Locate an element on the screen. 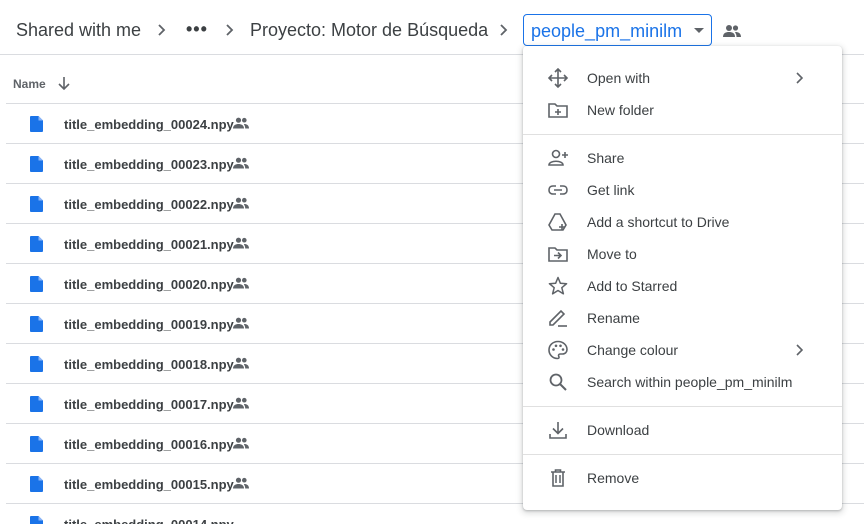 This screenshot has width=864, height=524. menu-label: Share is located at coordinates (606, 158).